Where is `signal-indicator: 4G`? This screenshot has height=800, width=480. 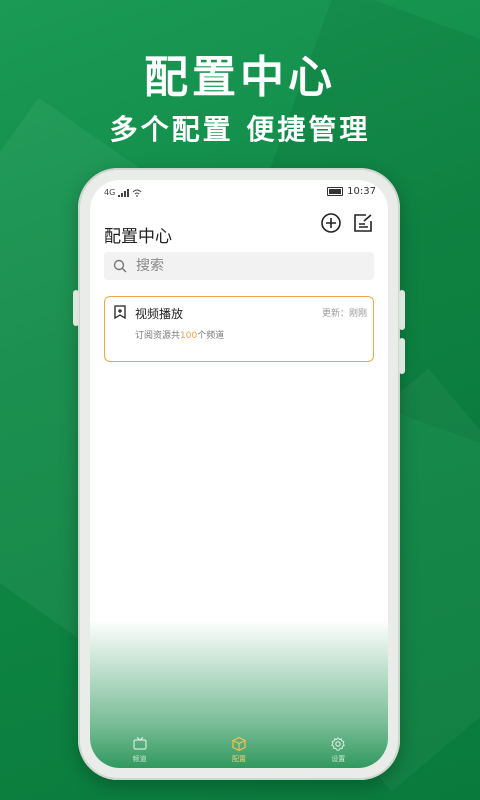
signal-indicator: 4G is located at coordinates (123, 192).